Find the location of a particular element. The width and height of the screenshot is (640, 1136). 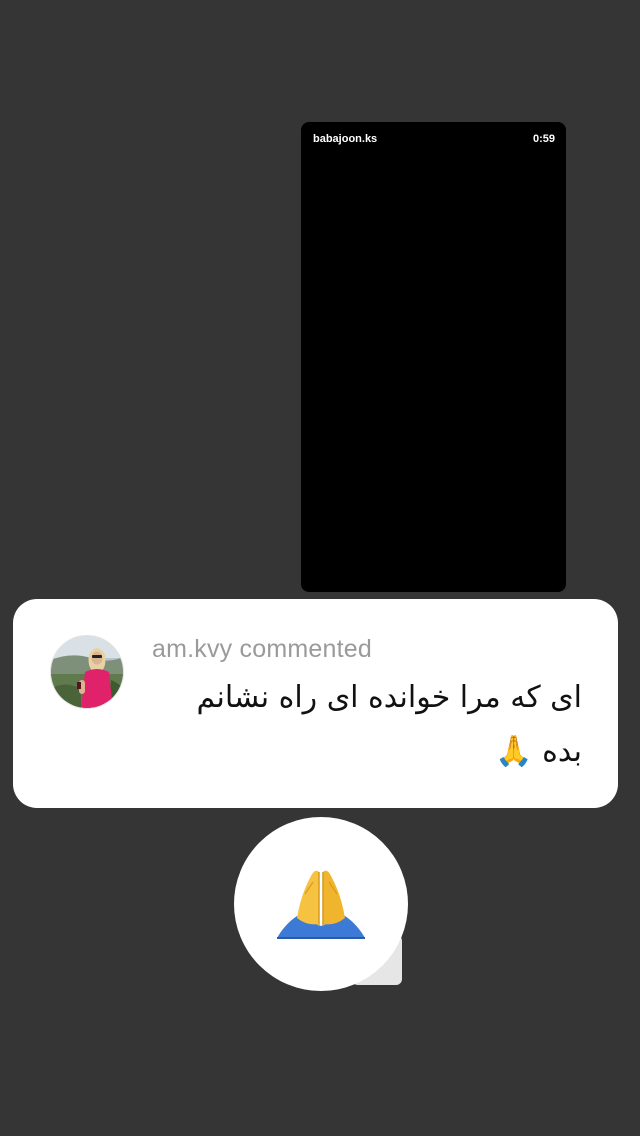

comment-text: ای که مرا خوانده ای راه نشانم بده 🙏 is located at coordinates (389, 724).